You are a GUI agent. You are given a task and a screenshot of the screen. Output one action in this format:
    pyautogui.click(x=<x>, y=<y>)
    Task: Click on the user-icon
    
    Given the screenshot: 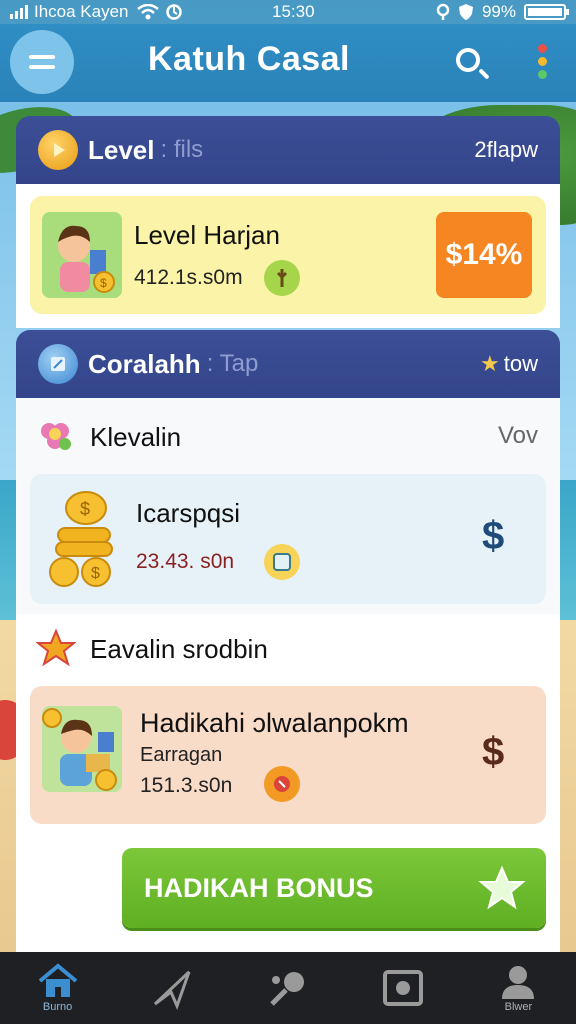 What is the action you would take?
    pyautogui.click(x=518, y=982)
    